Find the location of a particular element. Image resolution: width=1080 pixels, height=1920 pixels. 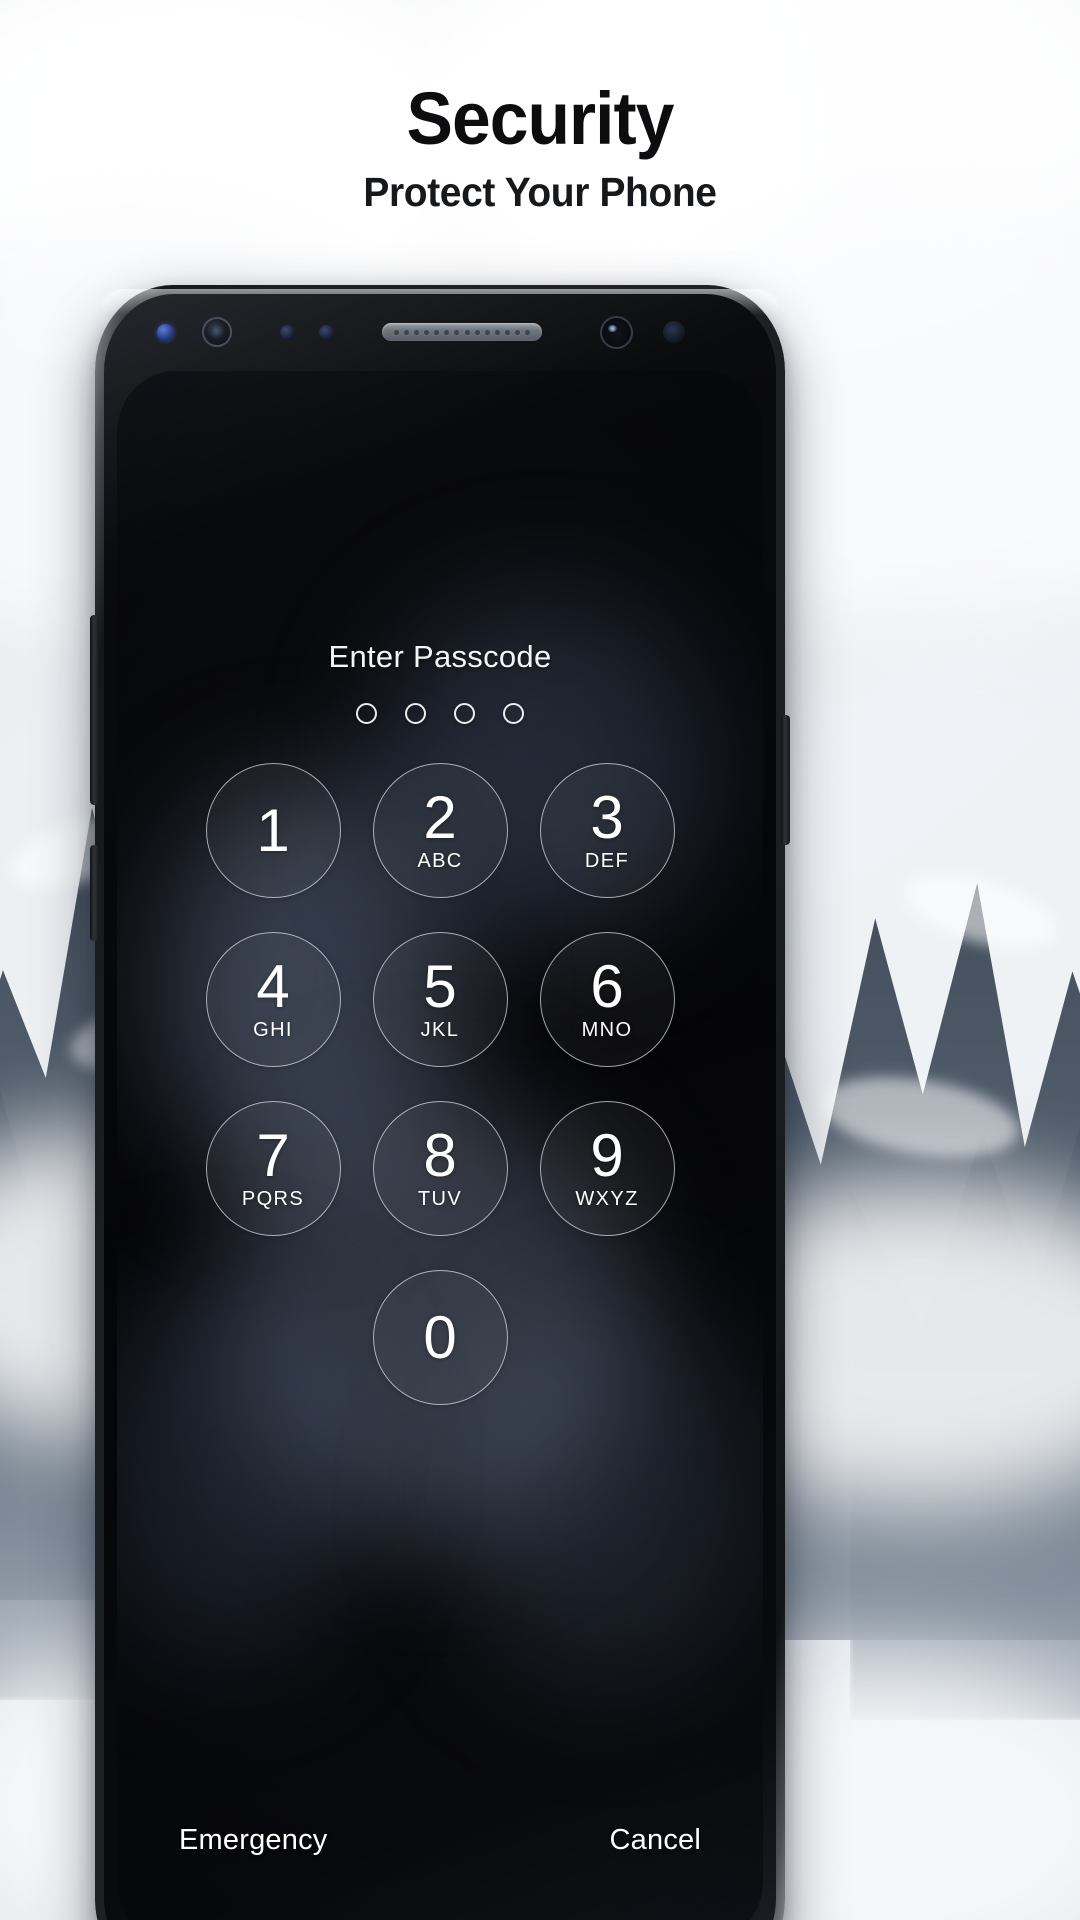

keypad-key-8: 8 TUV is located at coordinates (440, 1168).